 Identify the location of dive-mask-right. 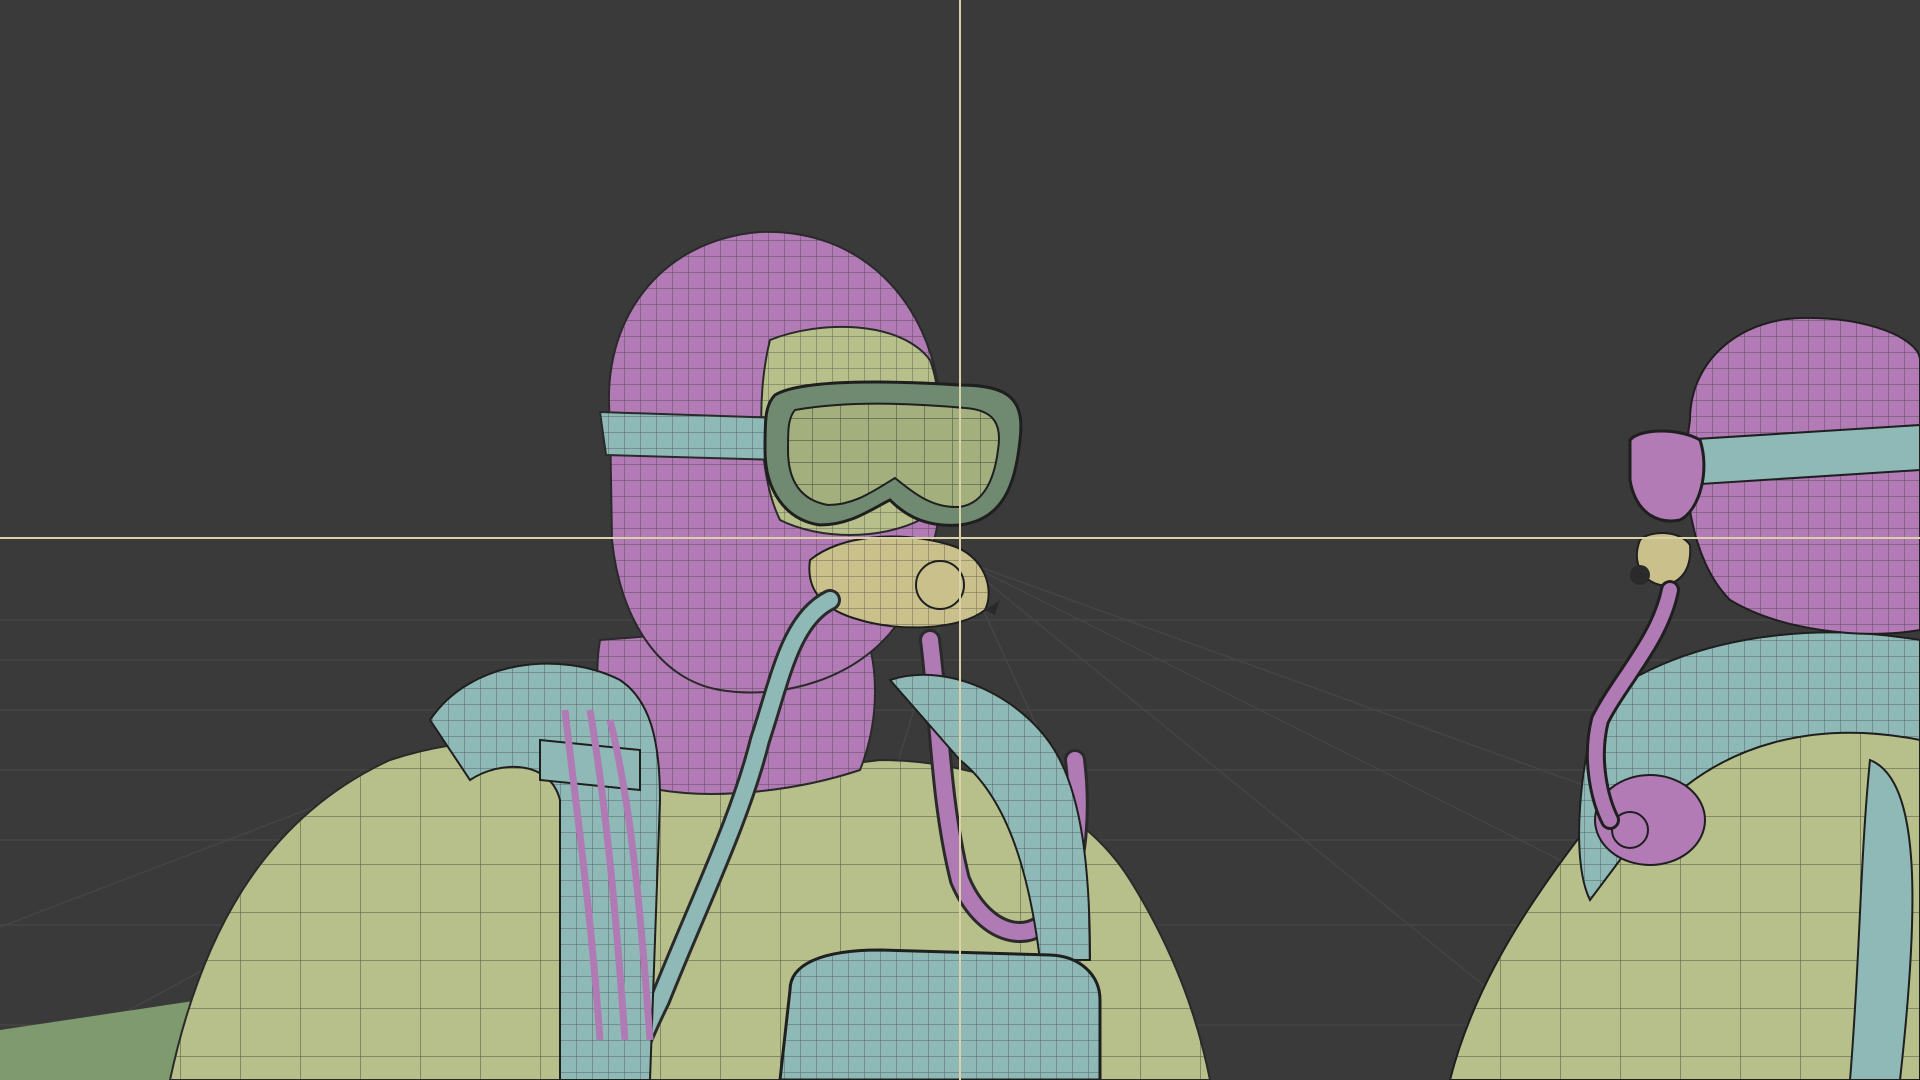
(1667, 476).